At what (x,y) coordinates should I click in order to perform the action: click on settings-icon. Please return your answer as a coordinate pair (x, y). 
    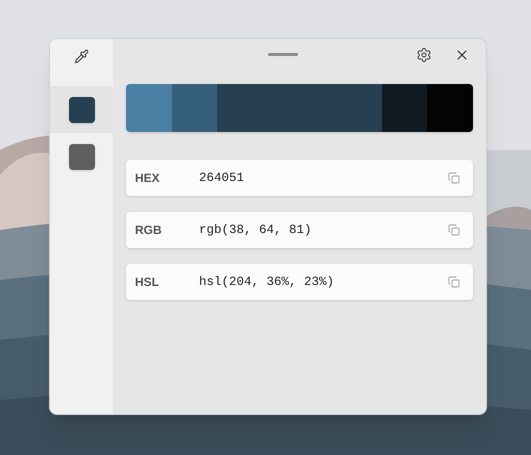
    Looking at the image, I should click on (424, 55).